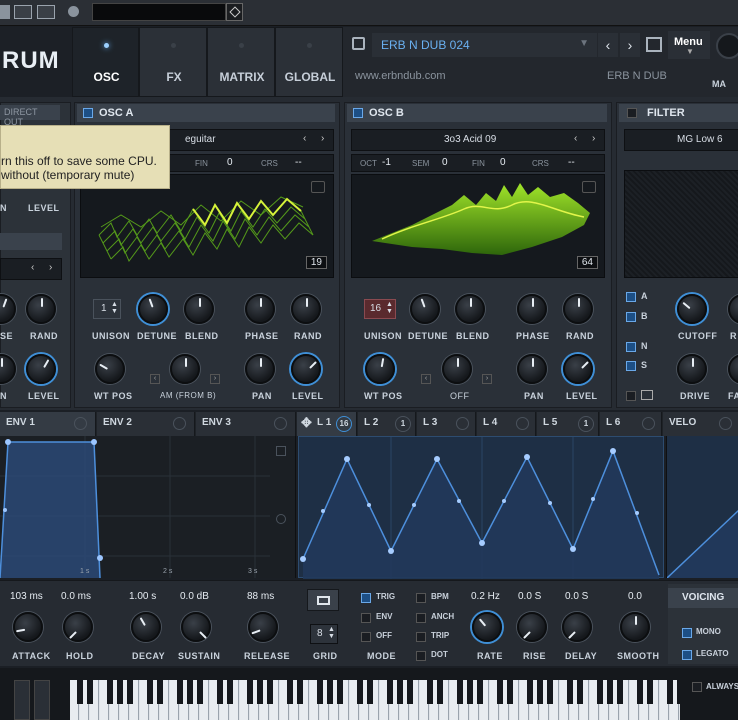 This screenshot has width=738, height=720. What do you see at coordinates (421, 618) in the screenshot?
I see `anch-check` at bounding box center [421, 618].